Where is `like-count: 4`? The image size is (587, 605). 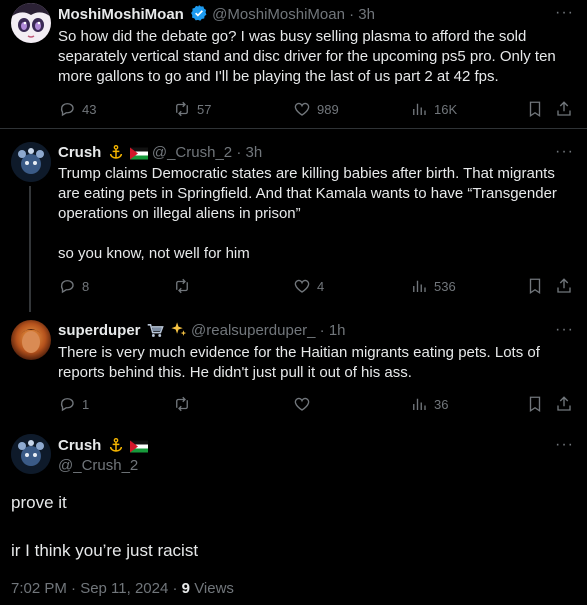 like-count: 4 is located at coordinates (321, 286).